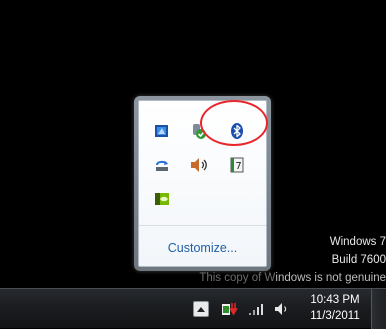  Describe the element at coordinates (237, 131) in the screenshot. I see `bluetooth-icon` at that location.